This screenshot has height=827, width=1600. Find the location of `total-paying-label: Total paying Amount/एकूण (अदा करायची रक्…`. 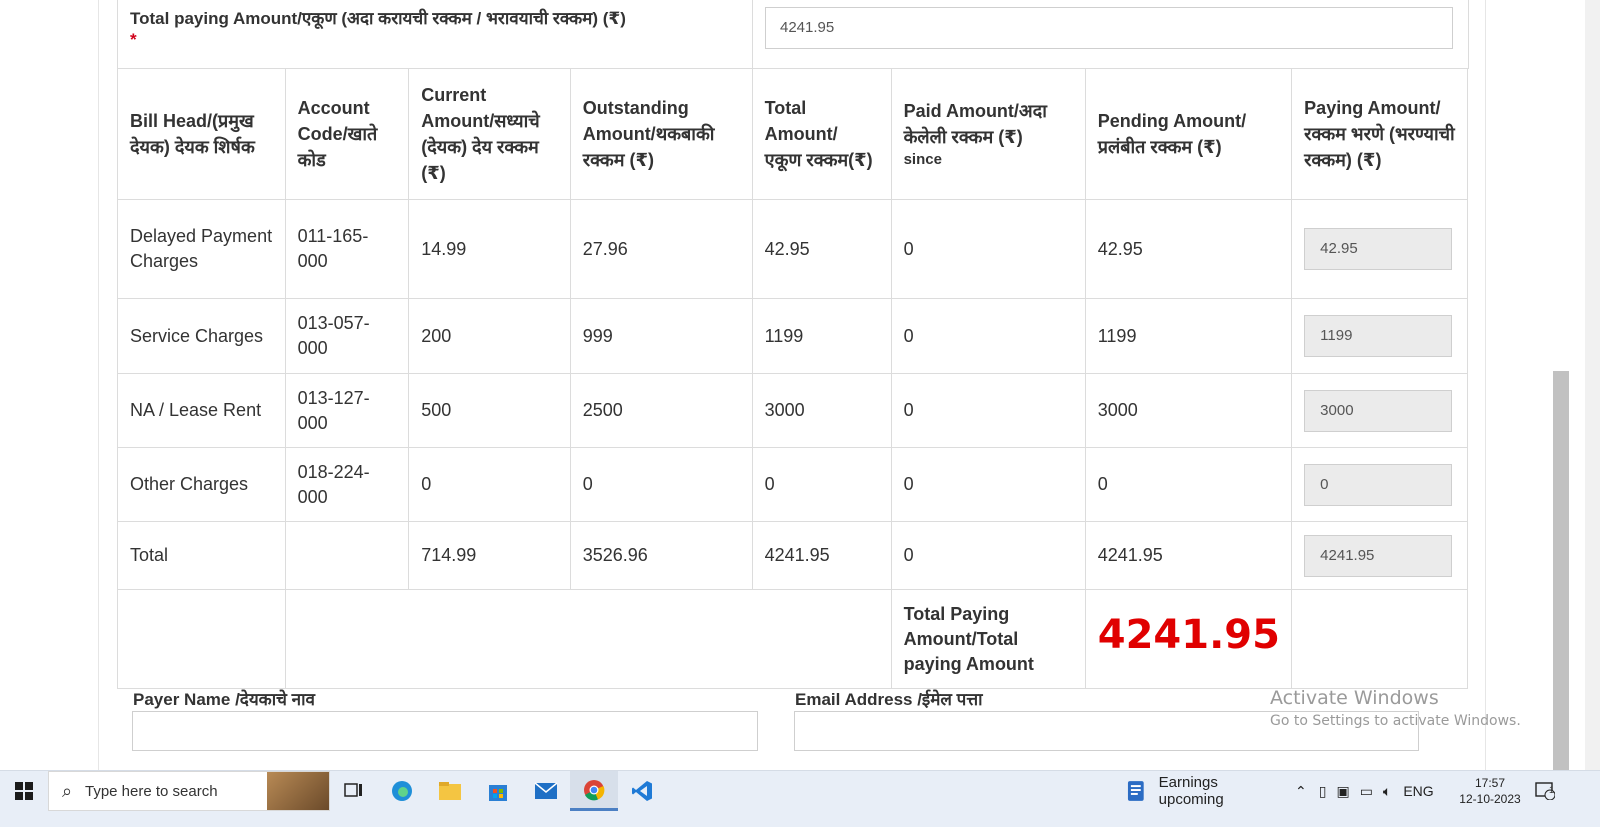

total-paying-label: Total paying Amount/एकूण (अदा करायची रक्… is located at coordinates (378, 18).